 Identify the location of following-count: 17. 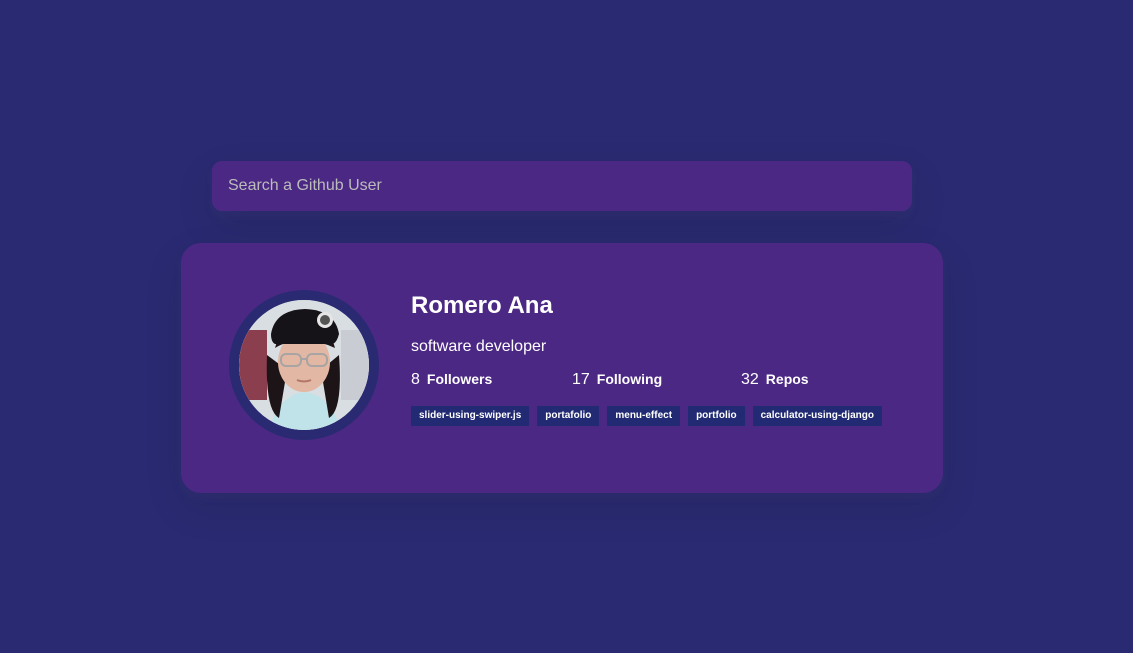
(581, 379).